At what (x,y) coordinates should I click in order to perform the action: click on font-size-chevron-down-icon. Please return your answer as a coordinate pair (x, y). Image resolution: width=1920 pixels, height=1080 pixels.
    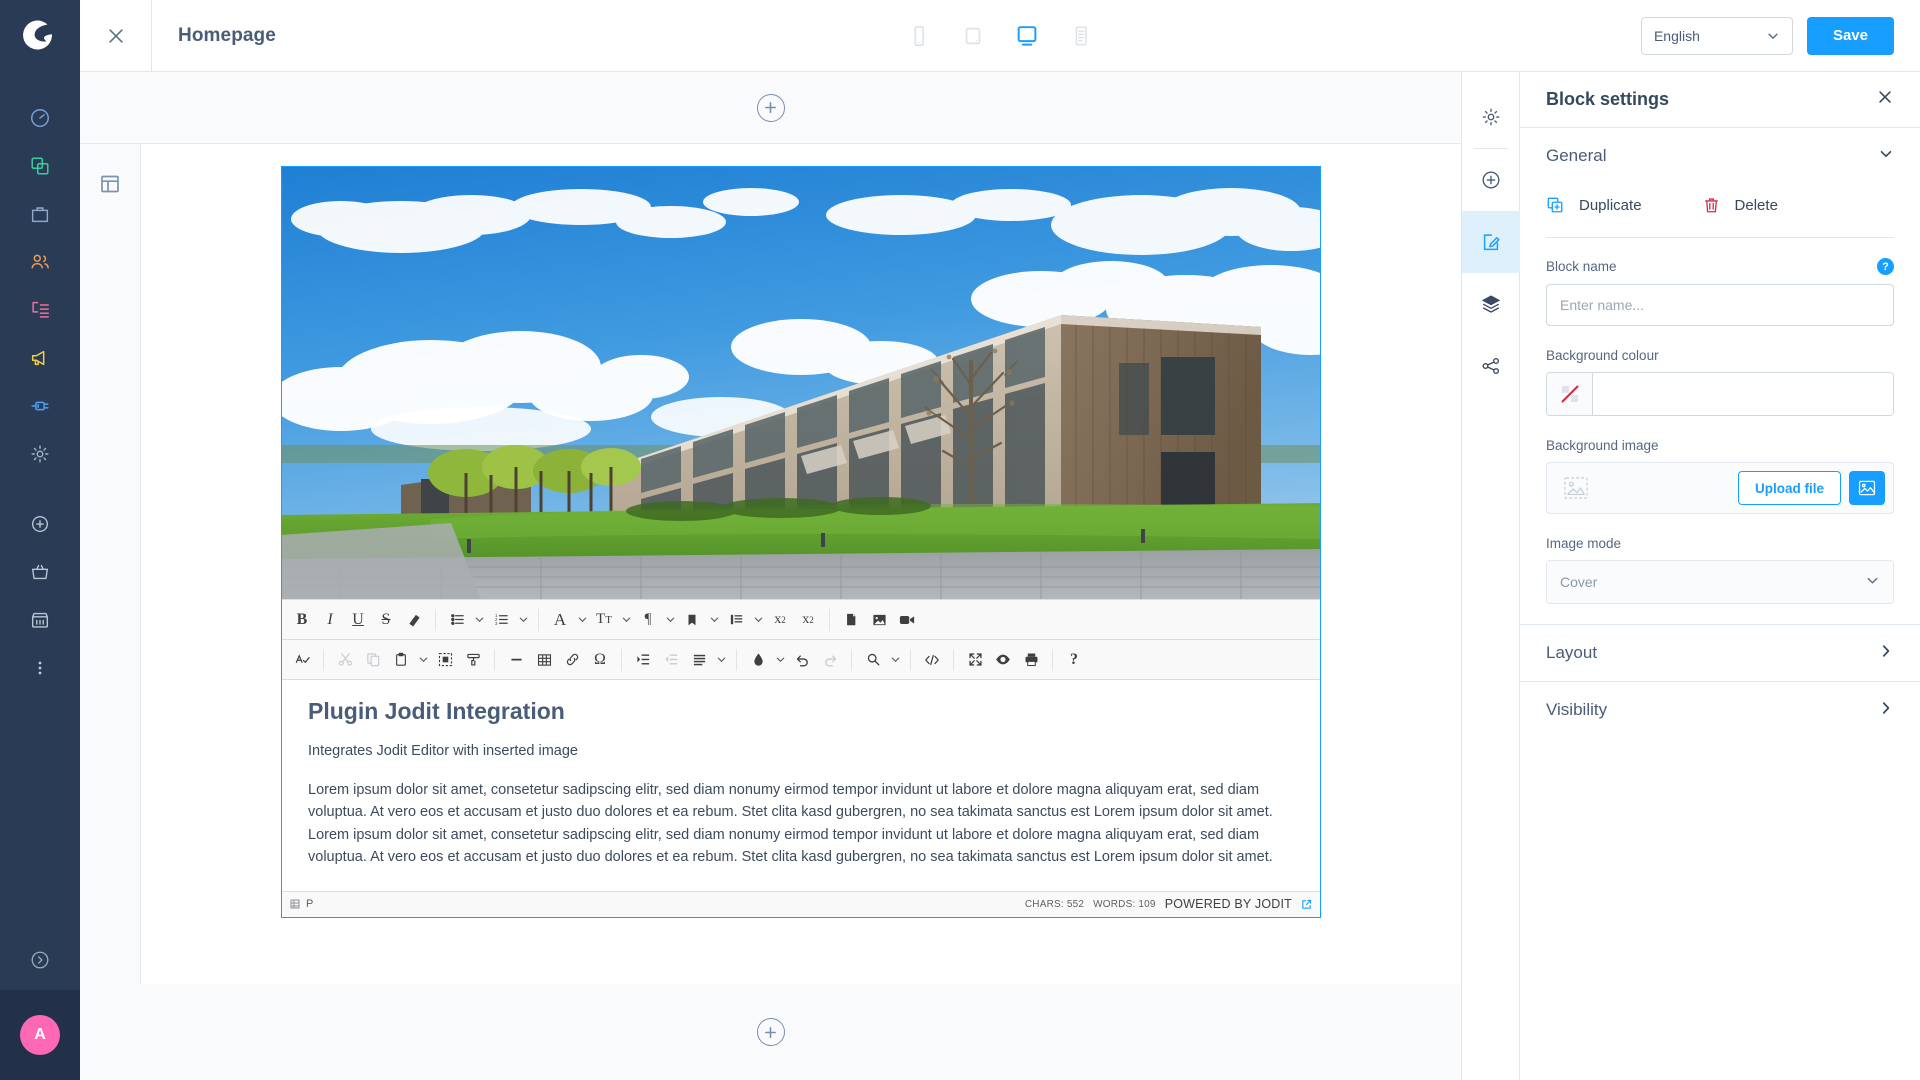
    Looking at the image, I should click on (626, 620).